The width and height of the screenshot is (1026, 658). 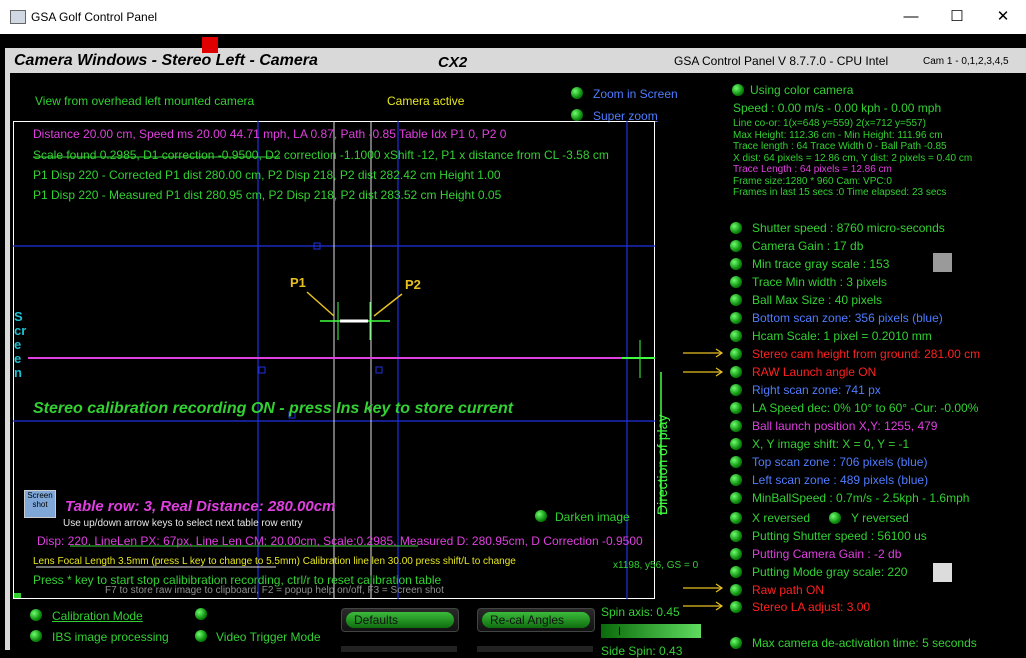 What do you see at coordinates (541, 516) in the screenshot?
I see `darken-image-led-icon` at bounding box center [541, 516].